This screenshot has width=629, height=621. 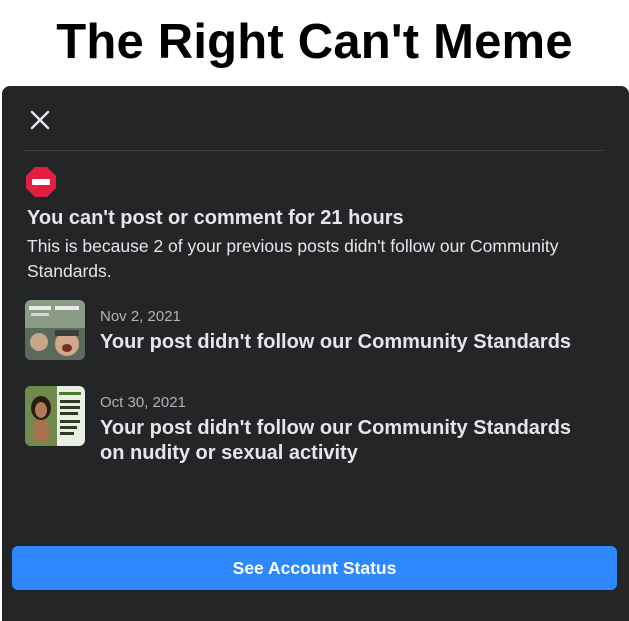 I want to click on post-date: Oct 30, 2021, so click(x=143, y=402).